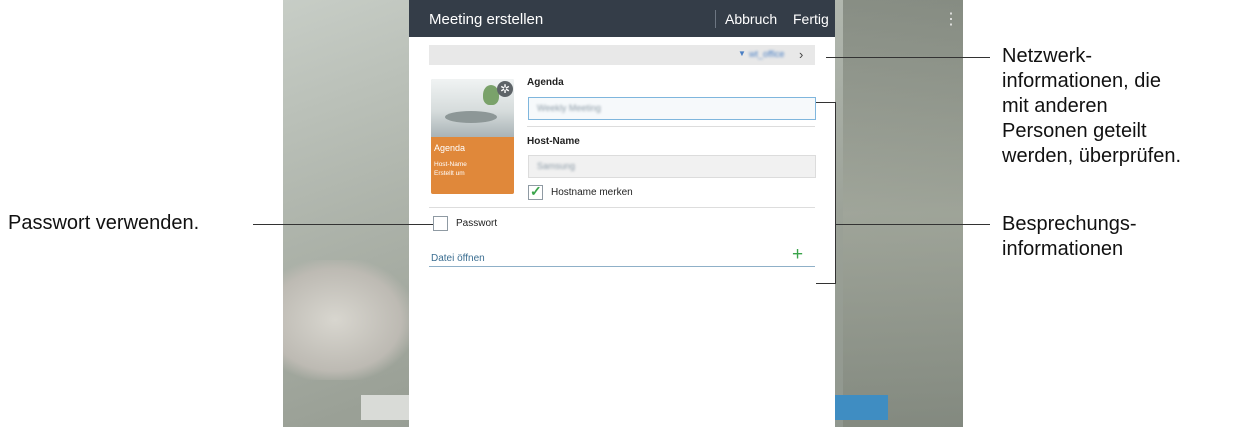  What do you see at coordinates (556, 166) in the screenshot?
I see `host-name-value: Samsung` at bounding box center [556, 166].